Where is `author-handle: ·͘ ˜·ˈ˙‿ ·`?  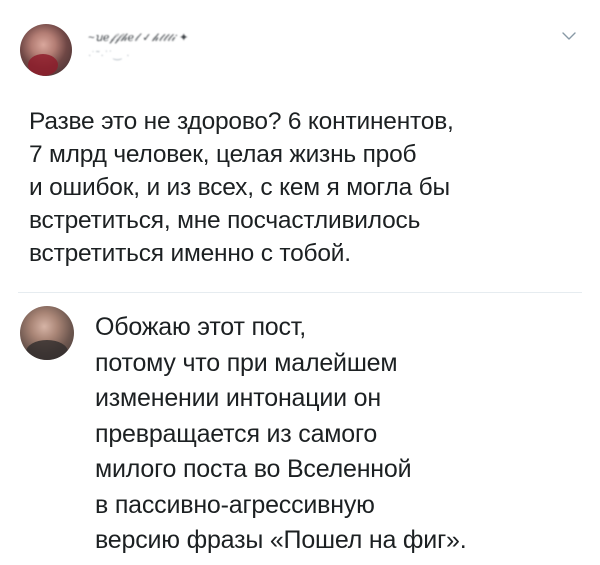
author-handle: ·͘ ˜·ˈ˙‿ · is located at coordinates (109, 55).